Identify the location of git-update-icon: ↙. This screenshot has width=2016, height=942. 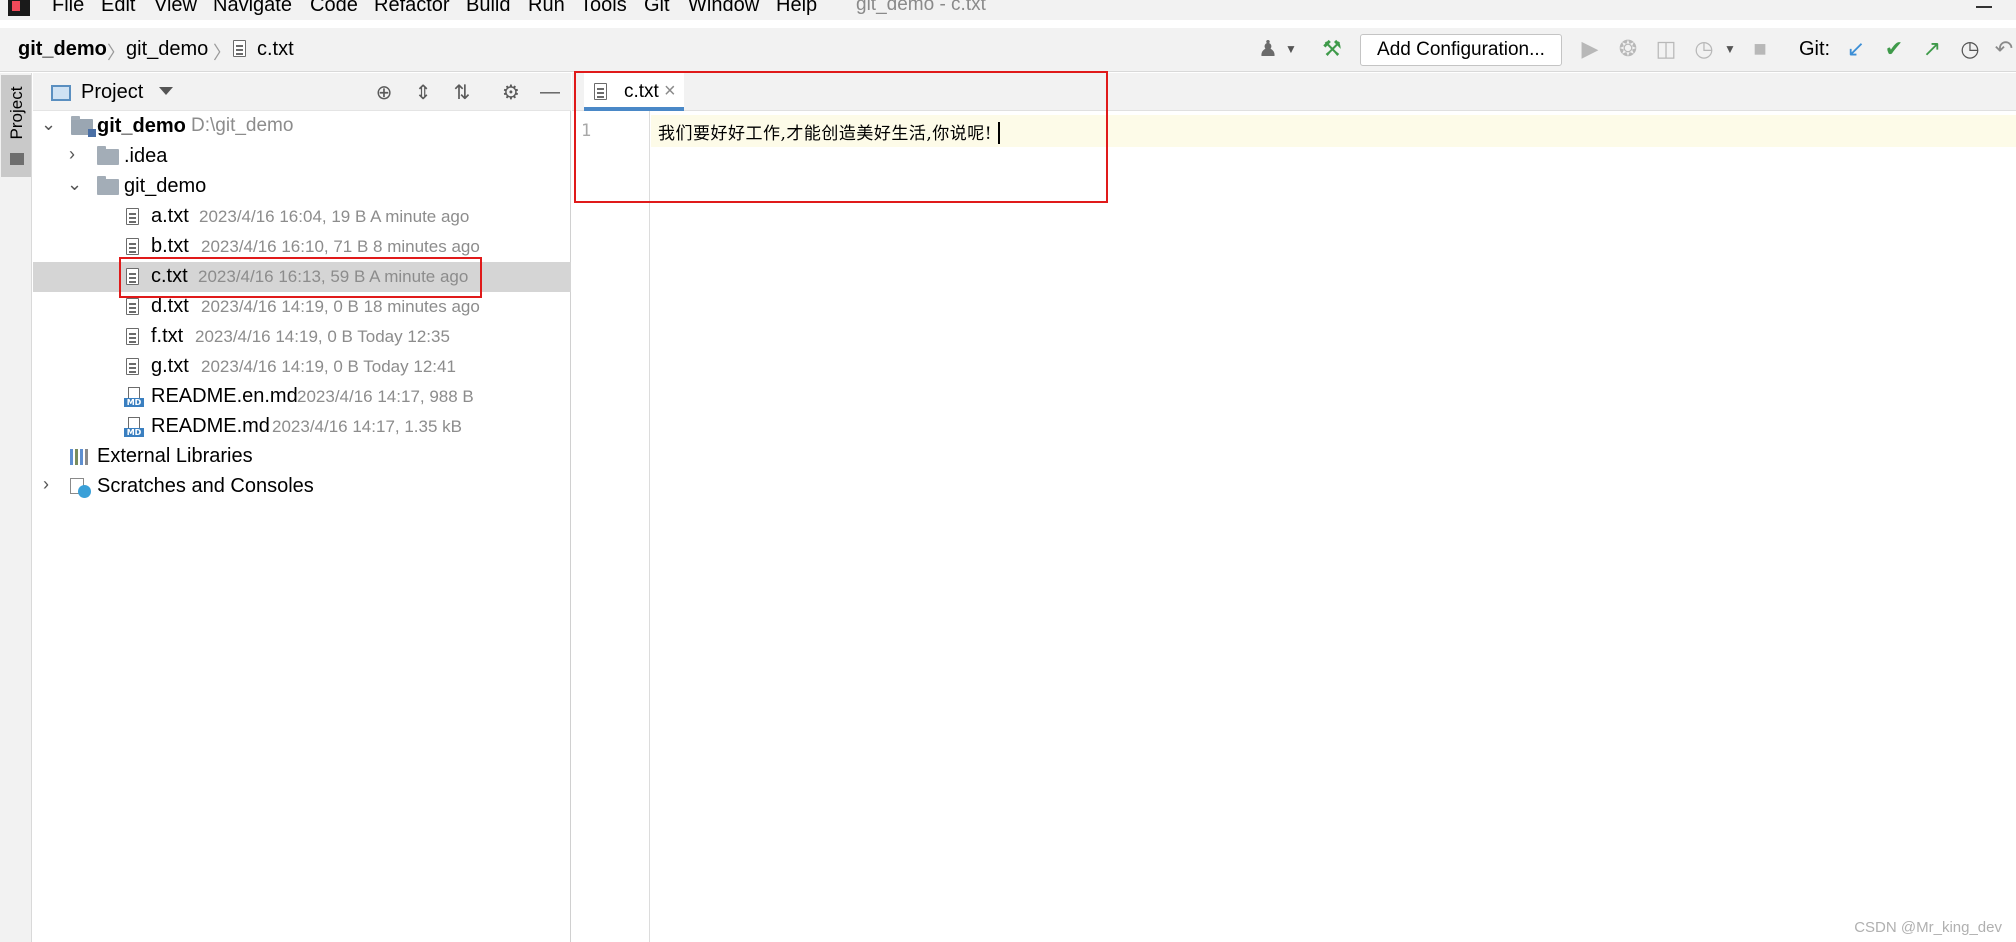
(1856, 48).